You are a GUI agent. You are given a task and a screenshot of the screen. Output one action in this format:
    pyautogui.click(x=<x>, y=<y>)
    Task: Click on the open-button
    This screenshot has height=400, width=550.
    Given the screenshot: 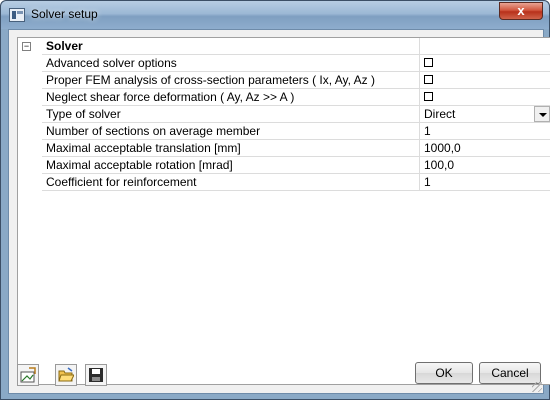 What is the action you would take?
    pyautogui.click(x=66, y=375)
    